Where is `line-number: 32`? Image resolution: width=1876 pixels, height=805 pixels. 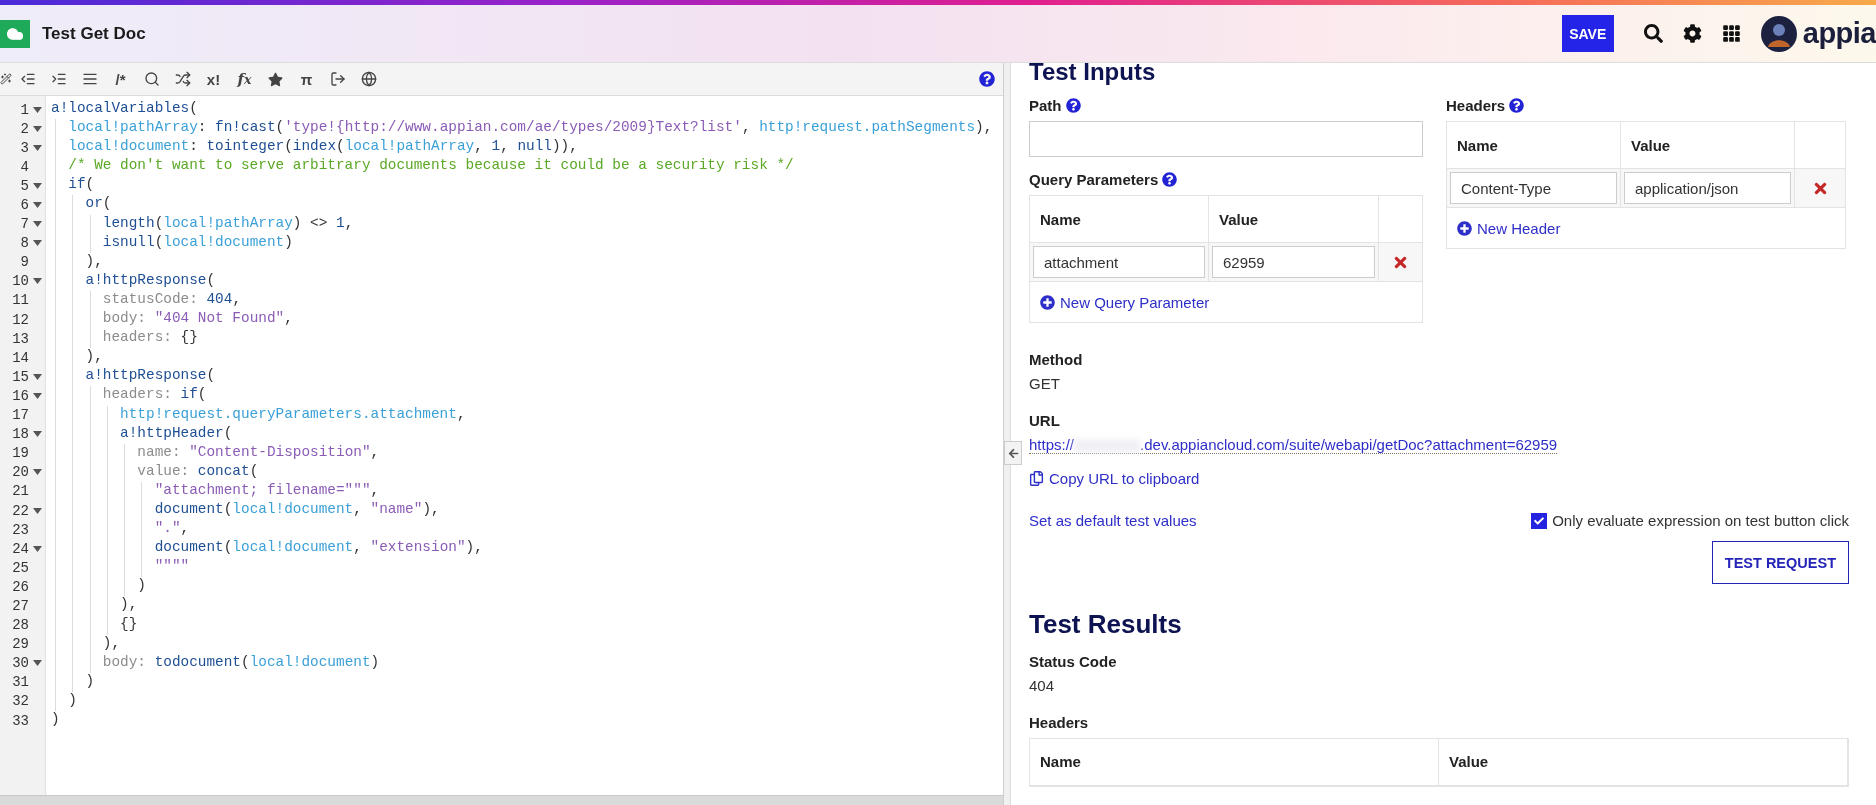 line-number: 32 is located at coordinates (20, 701).